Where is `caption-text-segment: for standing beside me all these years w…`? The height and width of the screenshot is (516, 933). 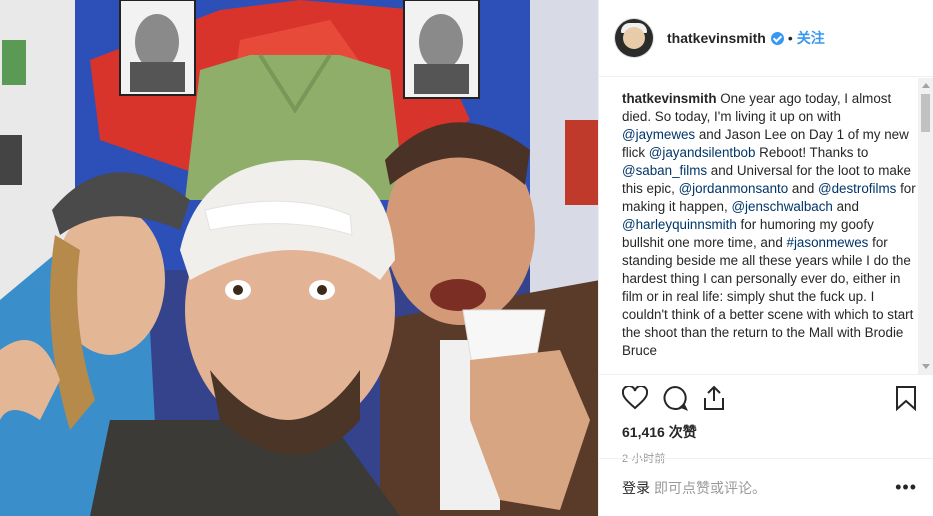 caption-text-segment: for standing beside me all these years w… is located at coordinates (768, 296).